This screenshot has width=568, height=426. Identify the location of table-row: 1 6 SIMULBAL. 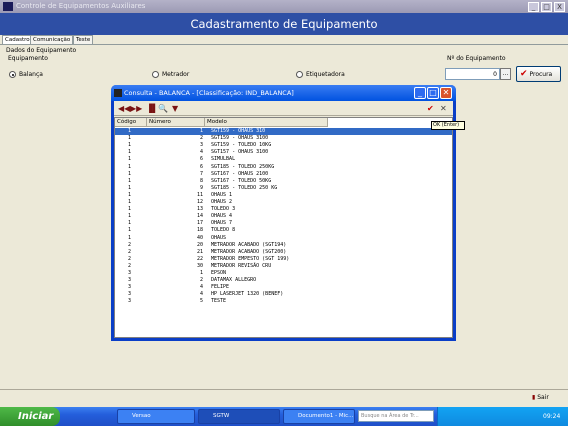
(283, 159).